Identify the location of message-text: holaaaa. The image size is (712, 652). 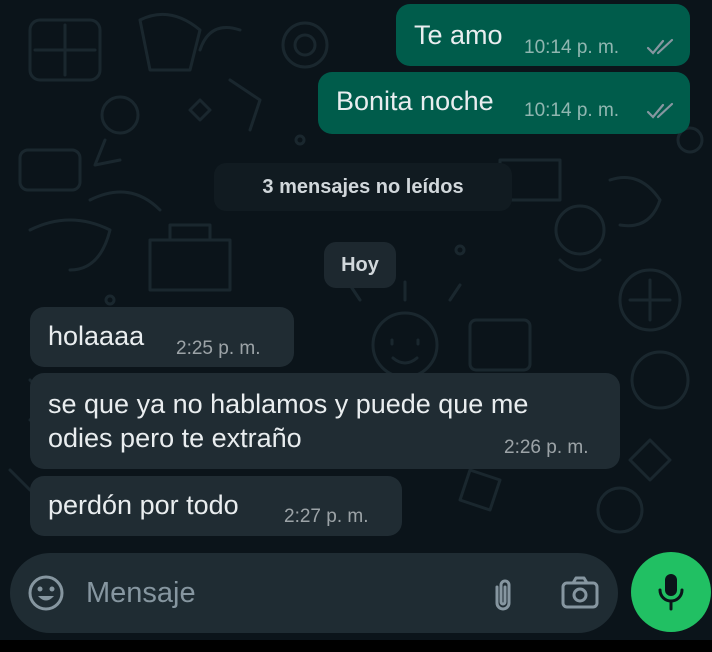
(96, 336).